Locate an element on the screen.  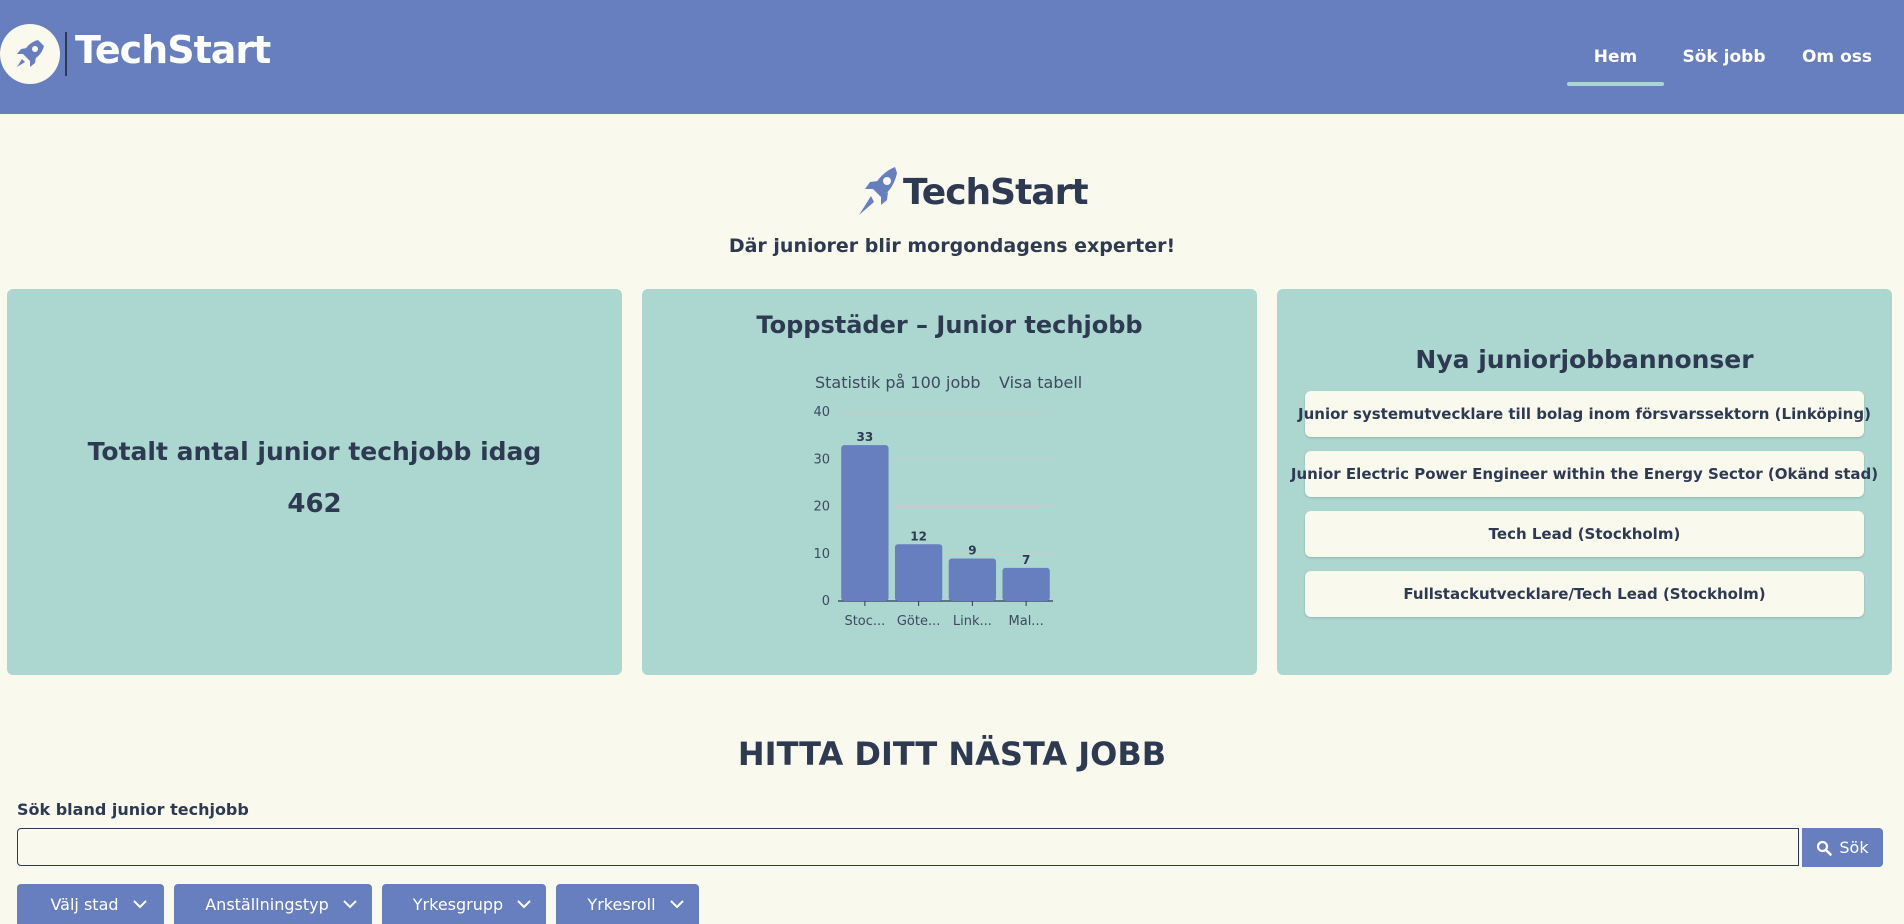
y-tick-label: 0 is located at coordinates (826, 601).